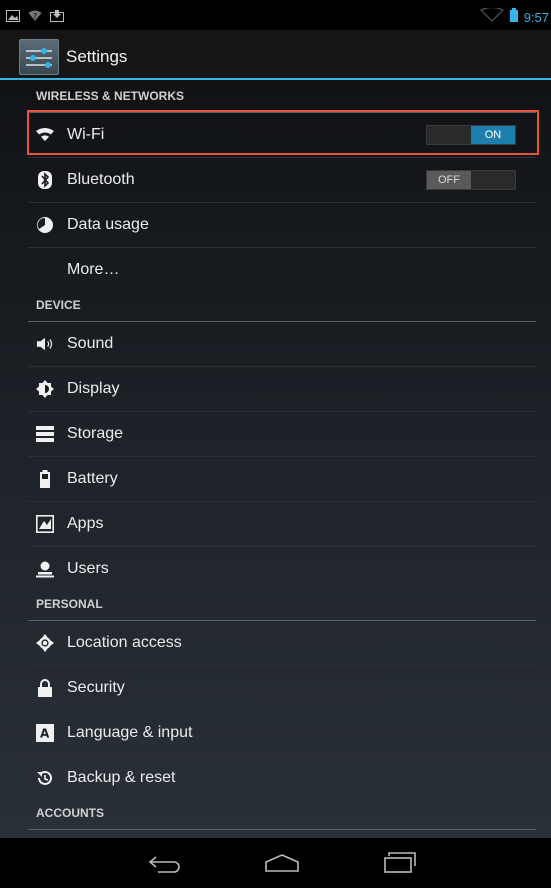 This screenshot has width=551, height=888. I want to click on wifi-unknown-icon: ?, so click(35, 18).